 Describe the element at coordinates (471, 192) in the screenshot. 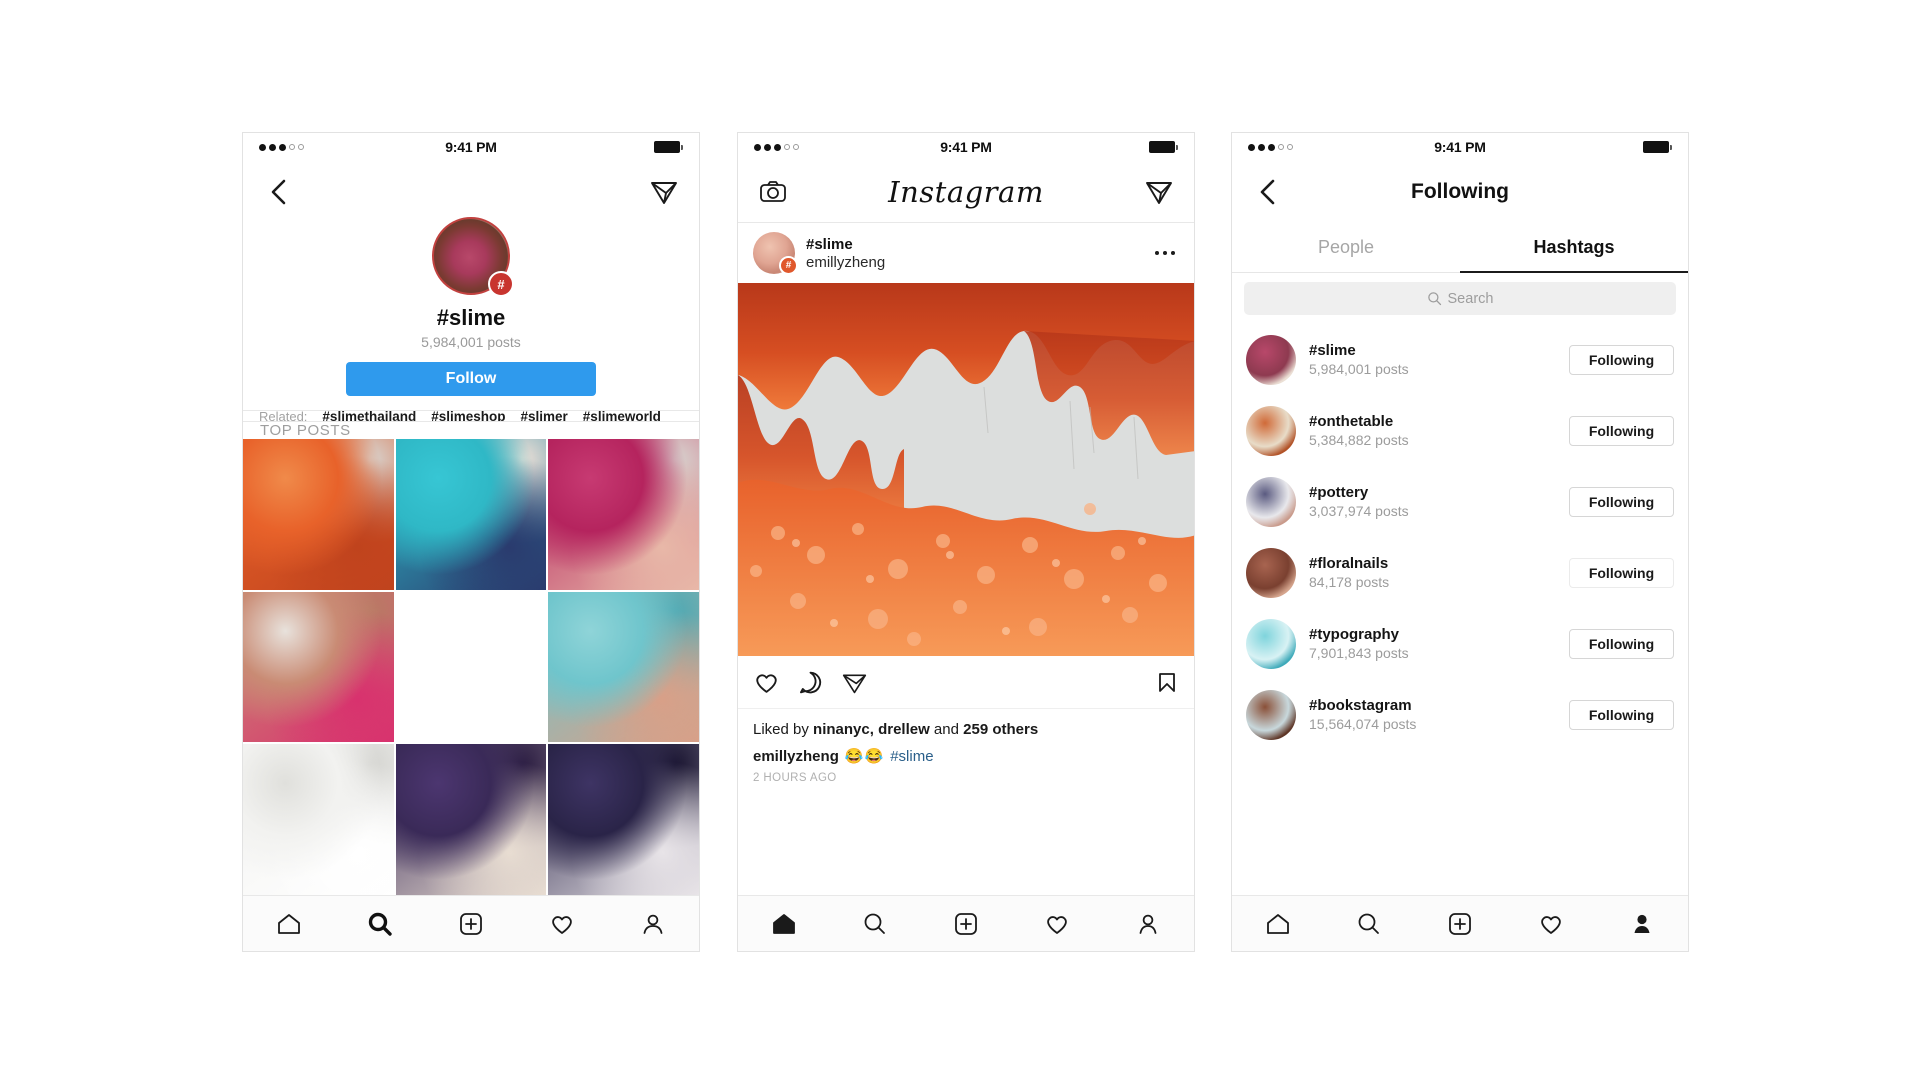

I see `navigation-bar` at that location.